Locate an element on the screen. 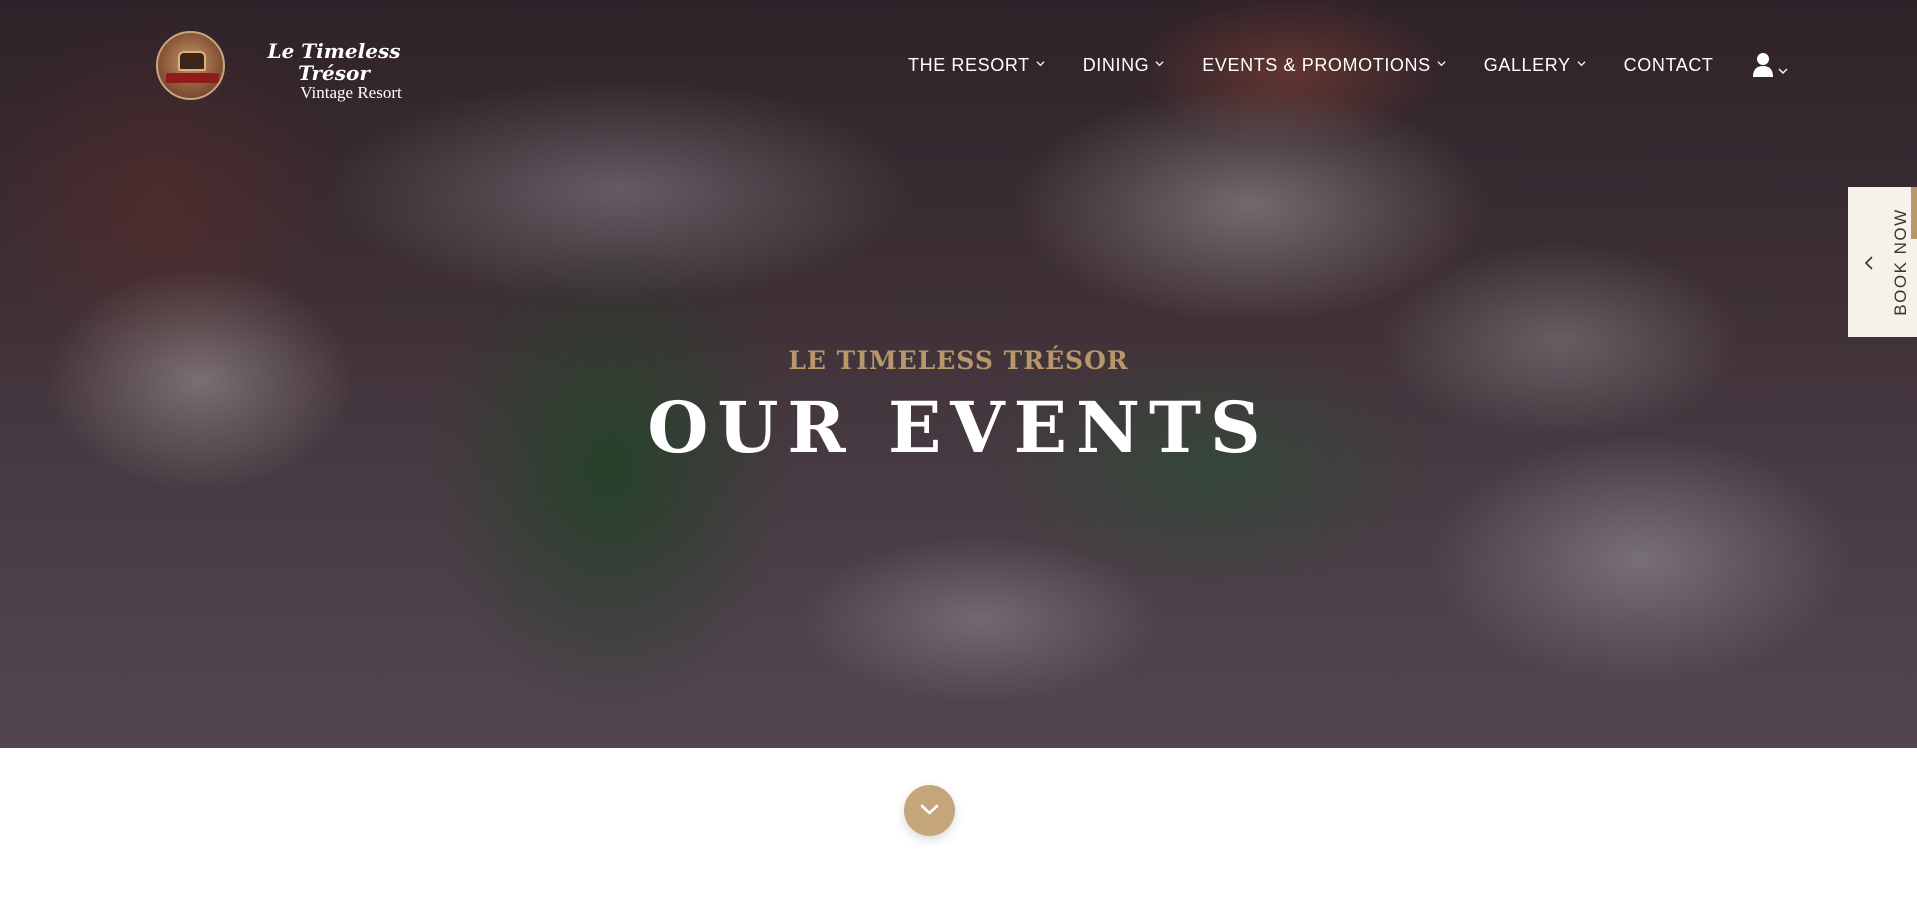 The width and height of the screenshot is (1917, 897). logo-ribbon is located at coordinates (192, 78).